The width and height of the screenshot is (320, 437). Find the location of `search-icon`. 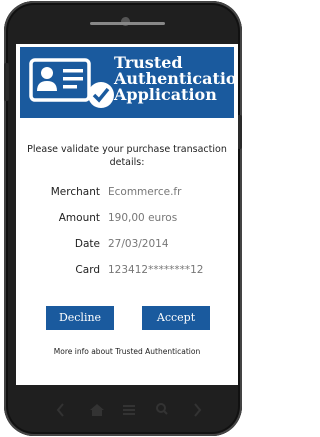

search-icon is located at coordinates (162, 409).